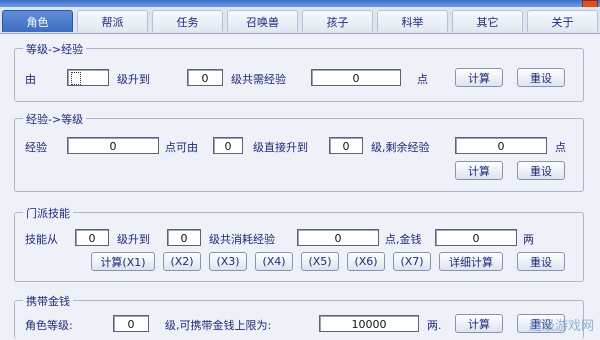 The width and height of the screenshot is (600, 340). What do you see at coordinates (346, 145) in the screenshot?
I see `direct-level-input: 0` at bounding box center [346, 145].